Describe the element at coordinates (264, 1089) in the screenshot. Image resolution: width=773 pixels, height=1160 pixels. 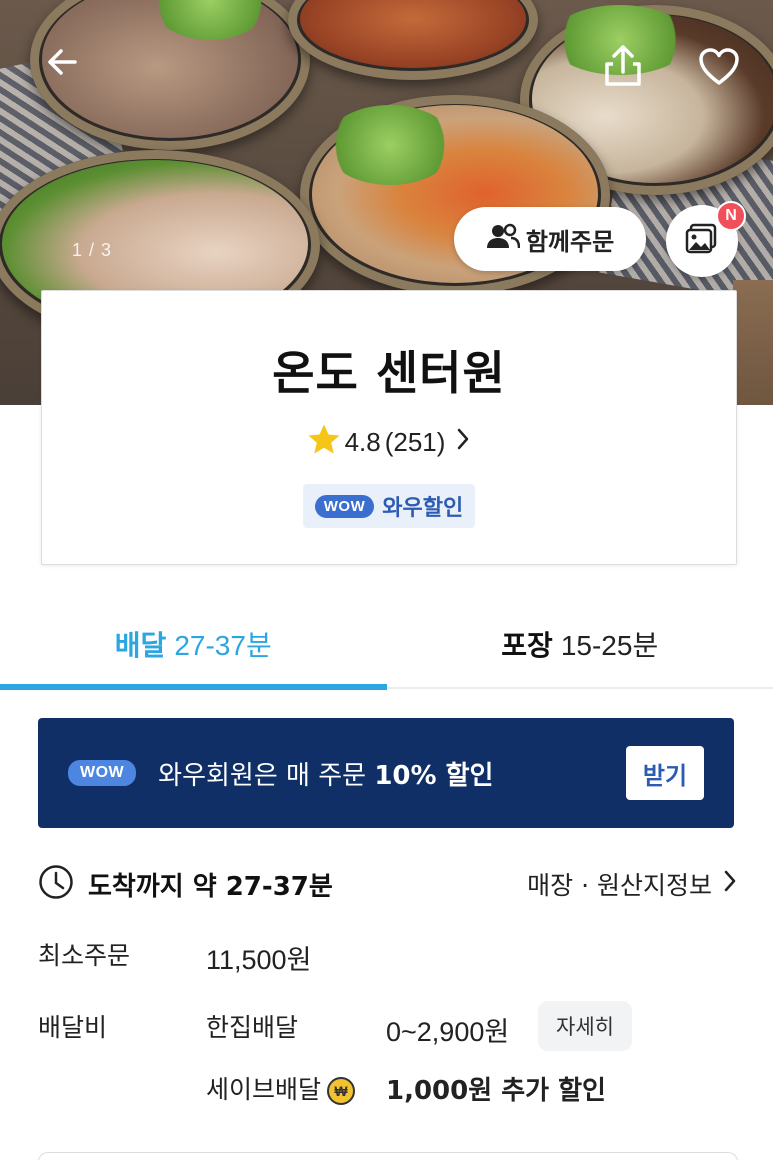
I see `save-delivery-label: 세이브배달` at that location.